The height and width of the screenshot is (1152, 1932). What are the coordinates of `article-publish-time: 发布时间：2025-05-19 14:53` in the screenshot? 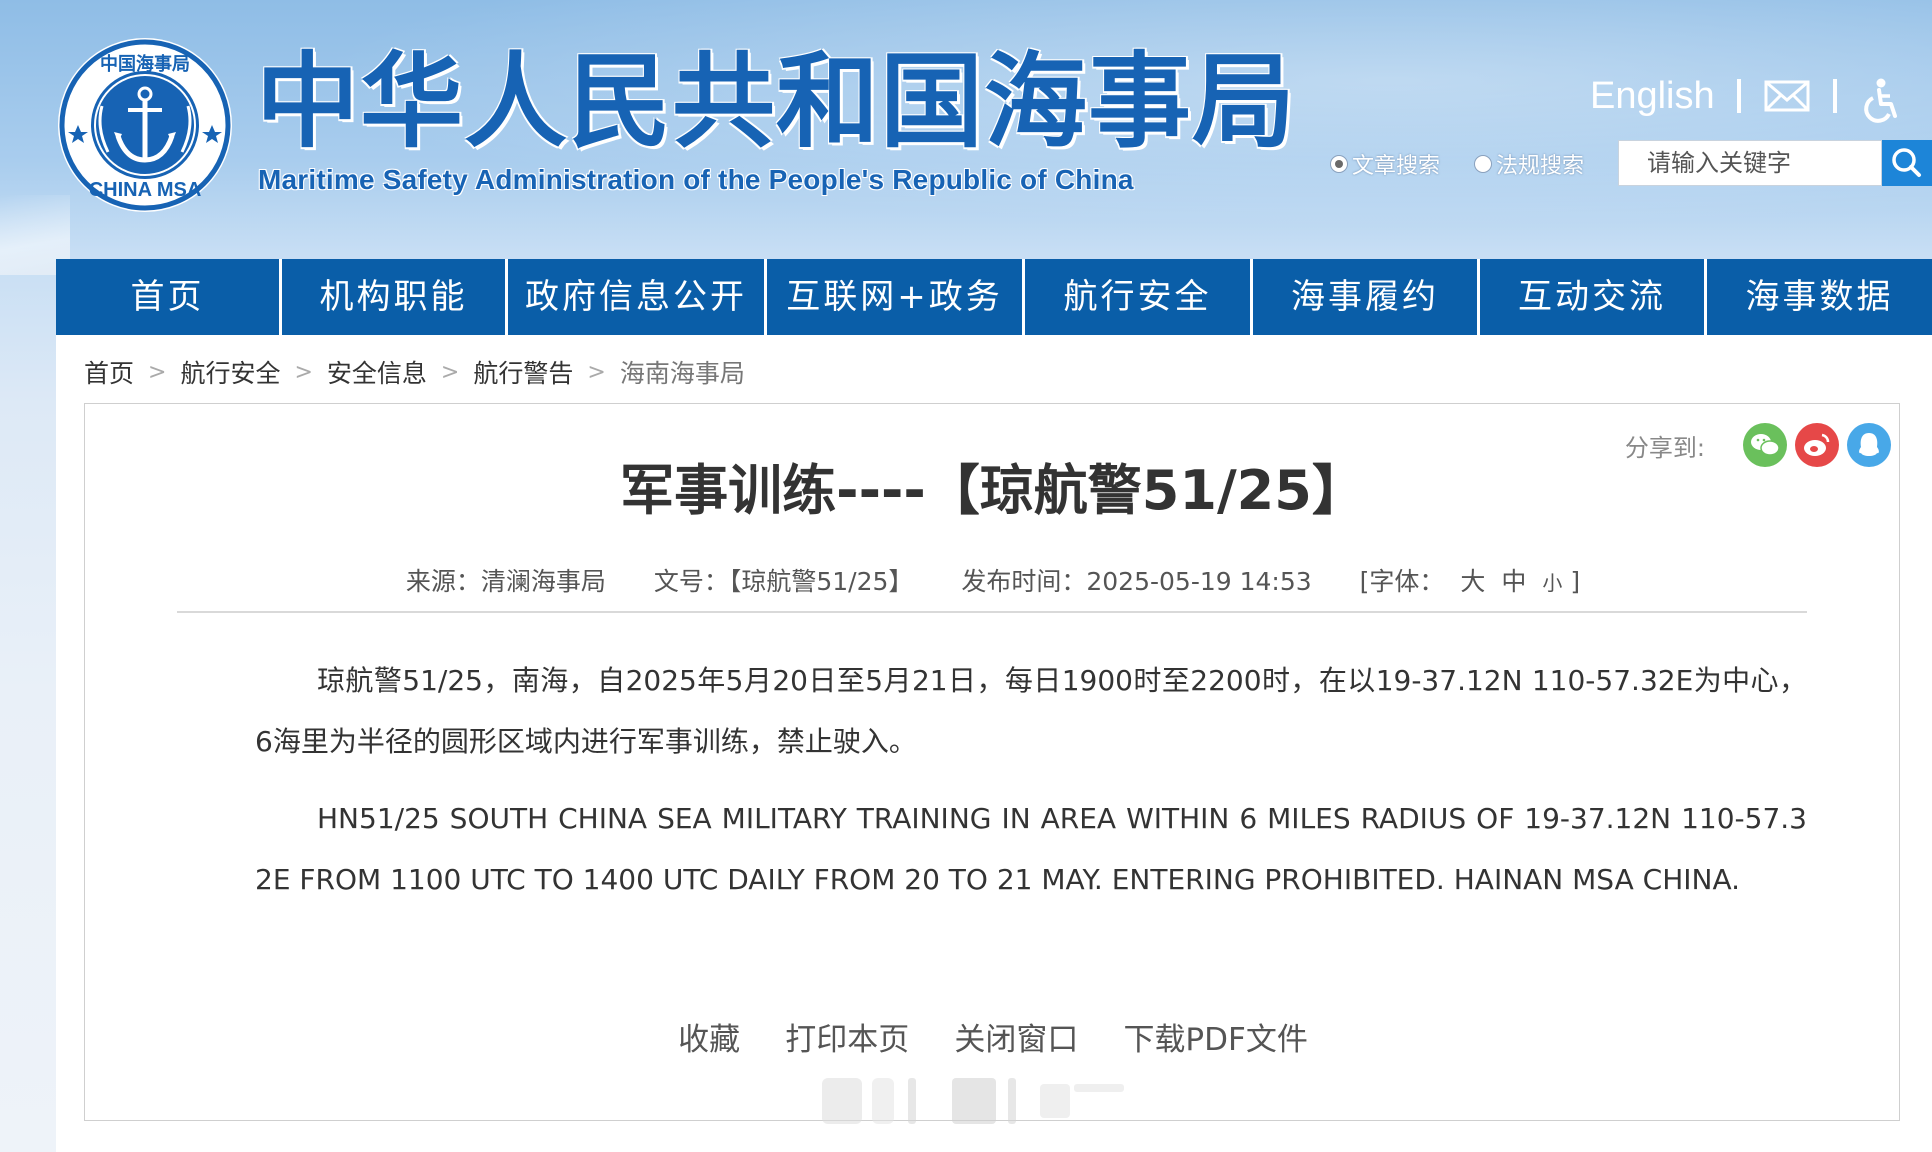 It's located at (1136, 581).